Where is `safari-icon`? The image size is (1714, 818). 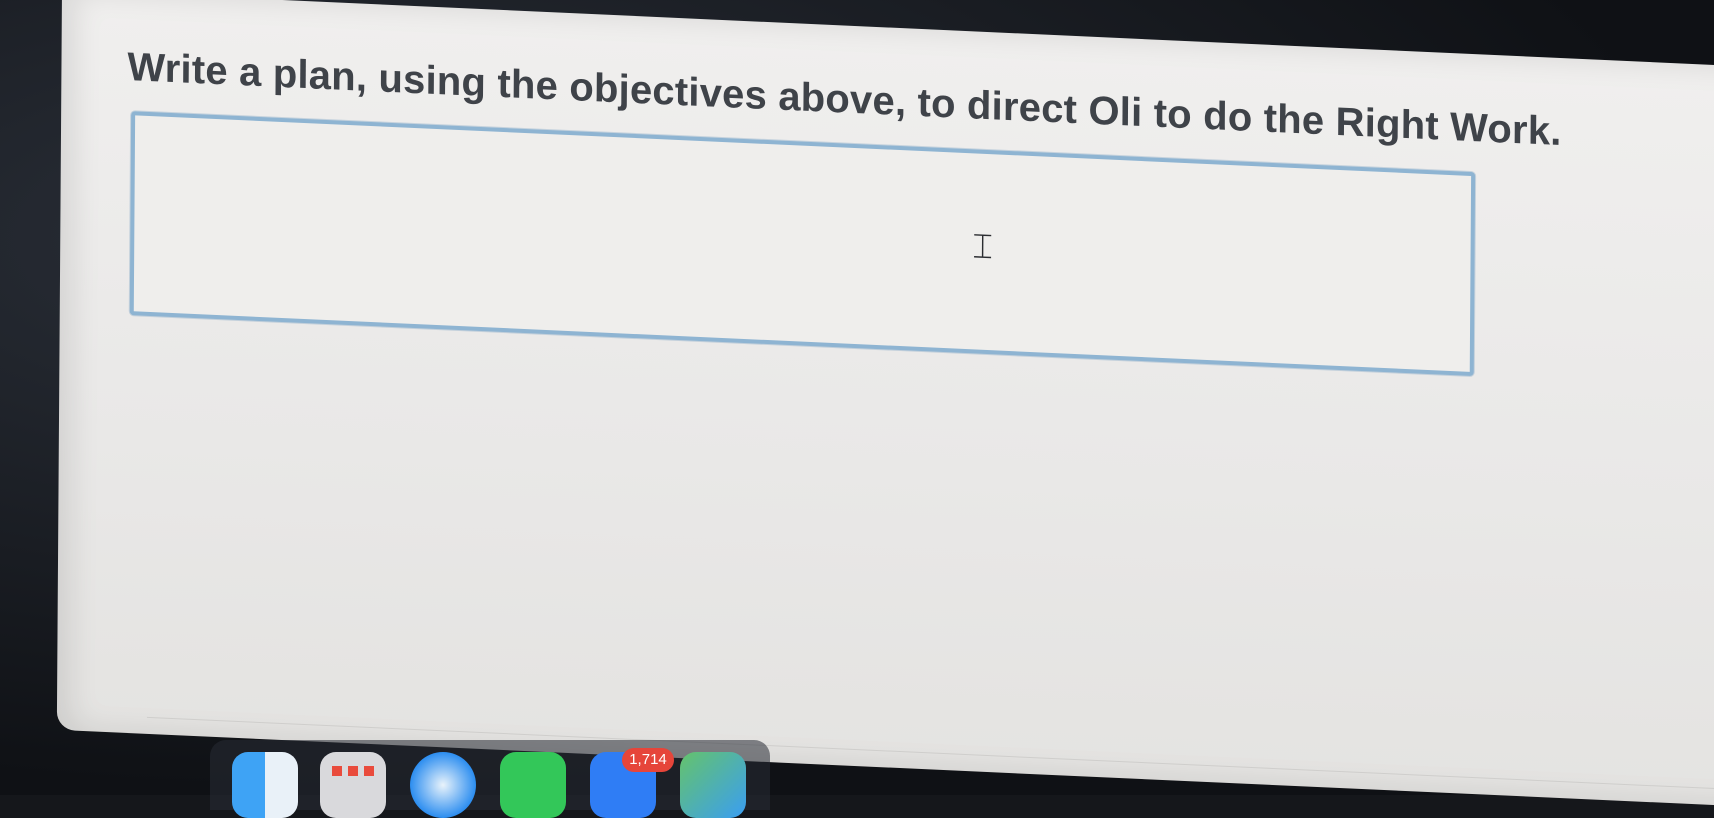 safari-icon is located at coordinates (443, 785).